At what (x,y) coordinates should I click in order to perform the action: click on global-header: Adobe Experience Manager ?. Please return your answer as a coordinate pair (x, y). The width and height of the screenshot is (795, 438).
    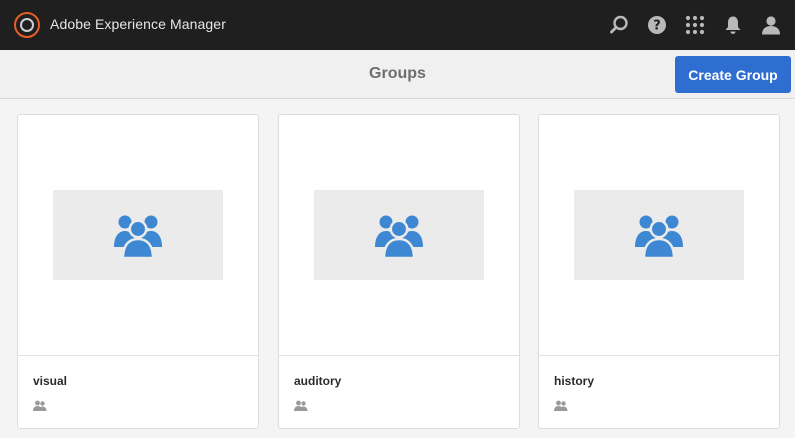
    Looking at the image, I should click on (397, 25).